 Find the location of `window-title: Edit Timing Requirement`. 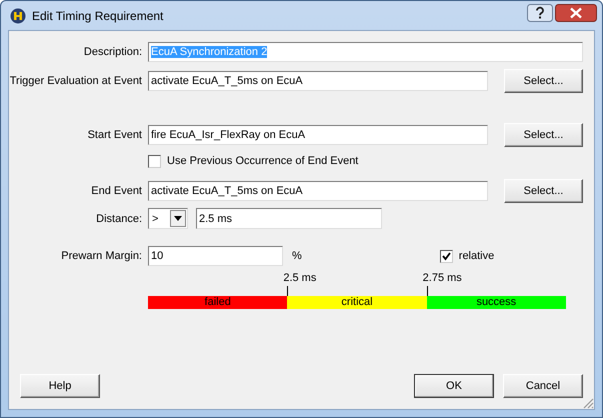

window-title: Edit Timing Requirement is located at coordinates (98, 15).